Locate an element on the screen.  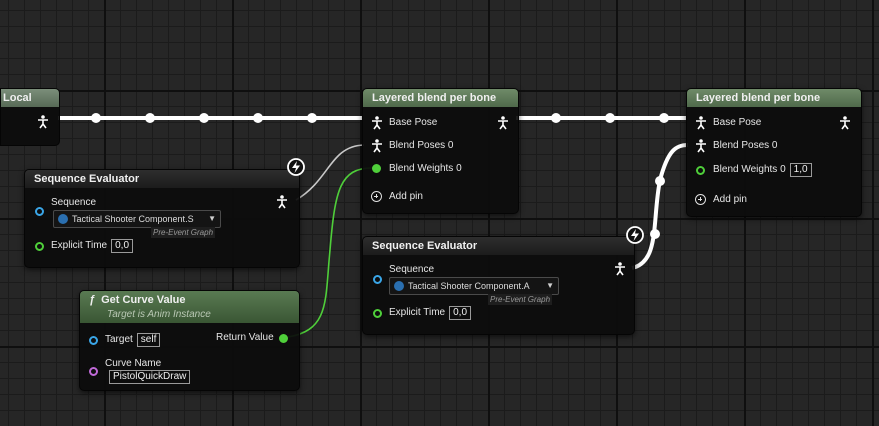
curve-name-value: PistolQuickDraw is located at coordinates (150, 377).